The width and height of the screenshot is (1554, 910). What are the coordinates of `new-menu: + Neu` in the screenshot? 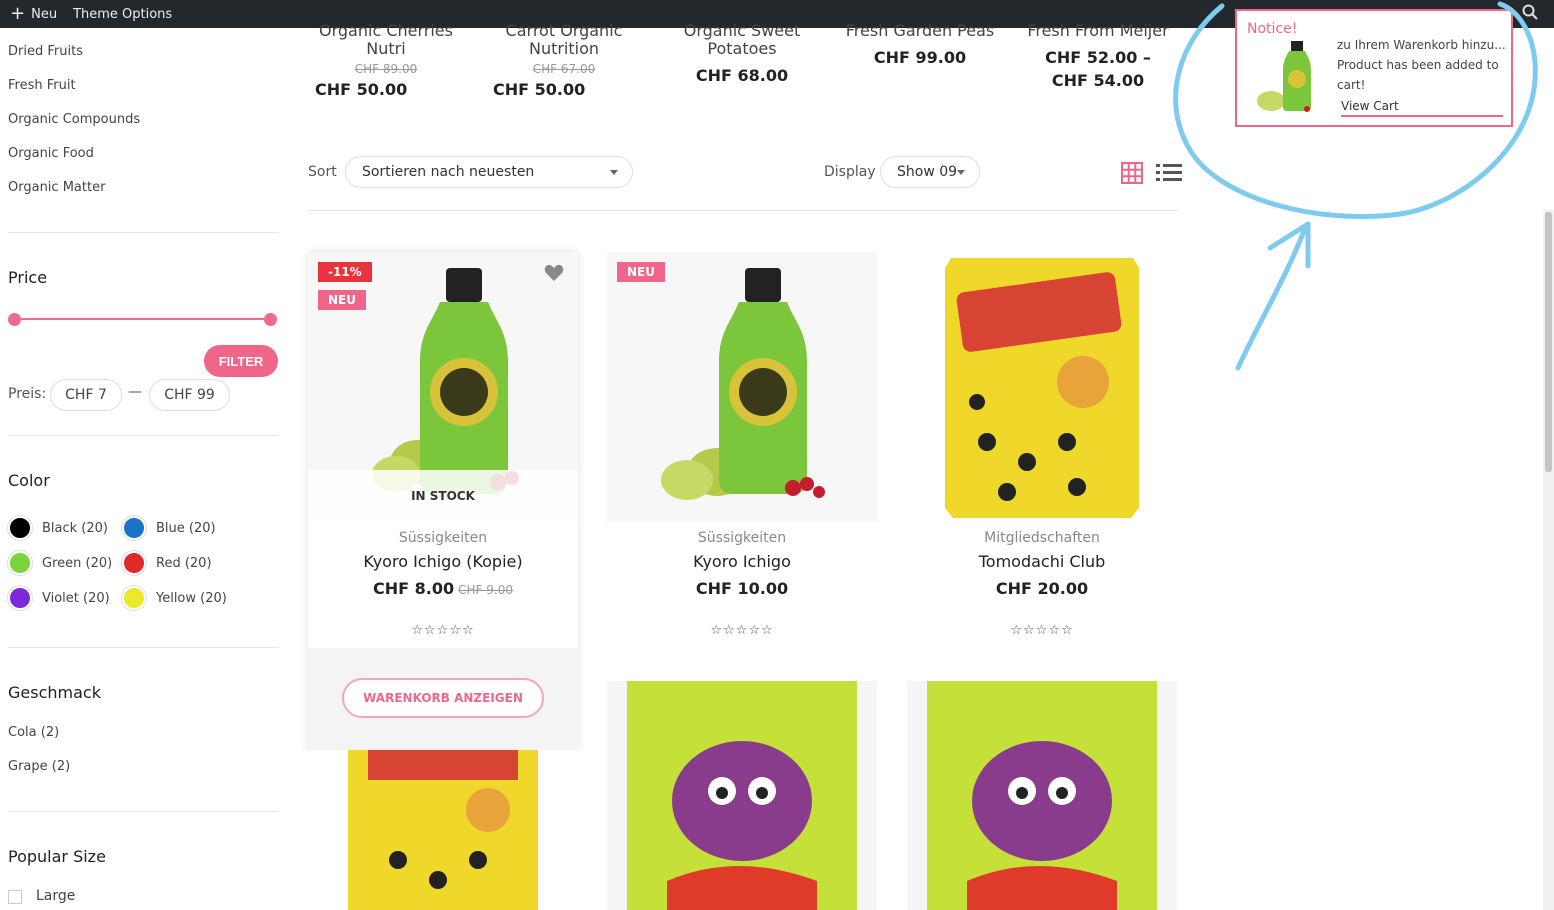 It's located at (31, 14).